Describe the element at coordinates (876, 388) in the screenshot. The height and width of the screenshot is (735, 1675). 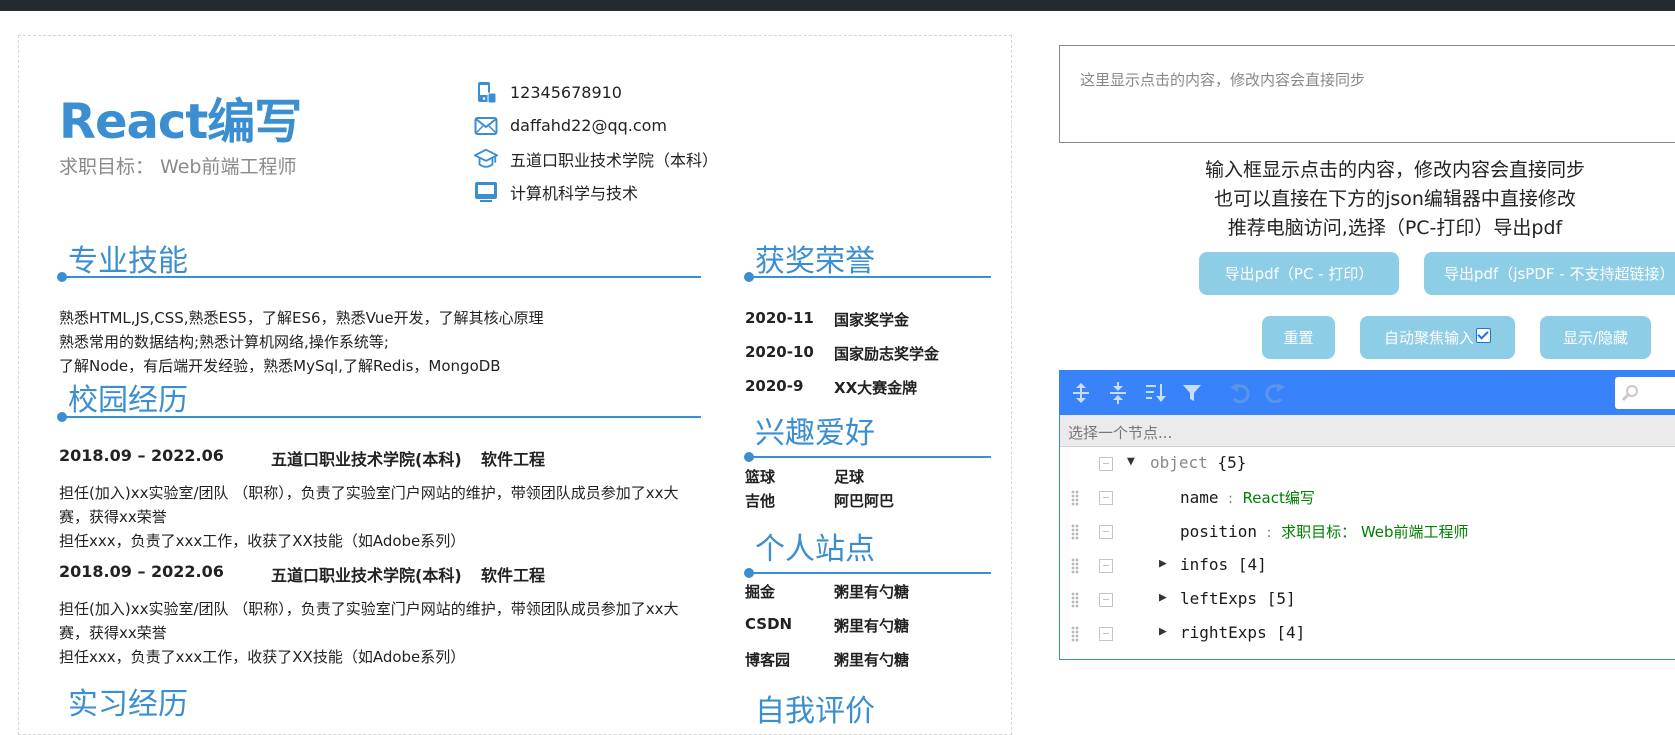
I see `award-name: XX大赛金牌` at that location.